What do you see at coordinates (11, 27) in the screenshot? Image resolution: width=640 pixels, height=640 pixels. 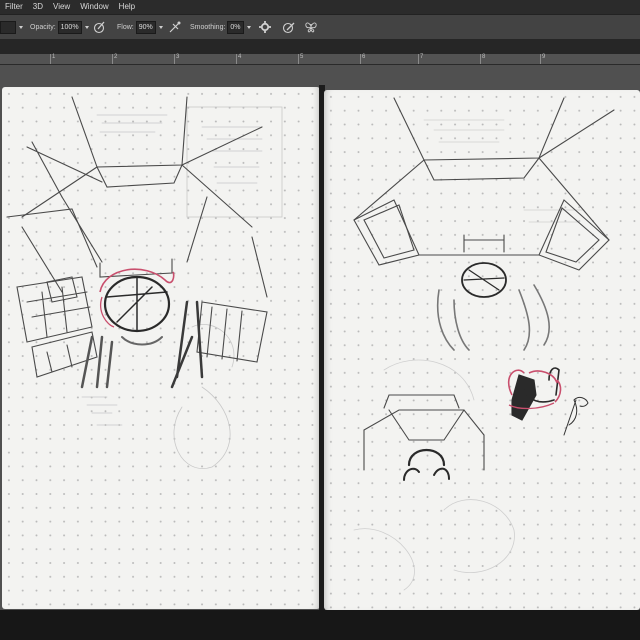 I see `tool-preset-stub` at bounding box center [11, 27].